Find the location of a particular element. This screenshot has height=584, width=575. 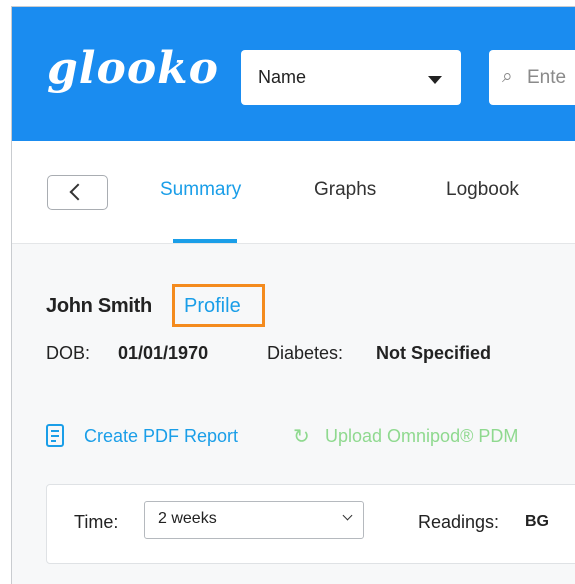

profile-link: Profile is located at coordinates (212, 306).